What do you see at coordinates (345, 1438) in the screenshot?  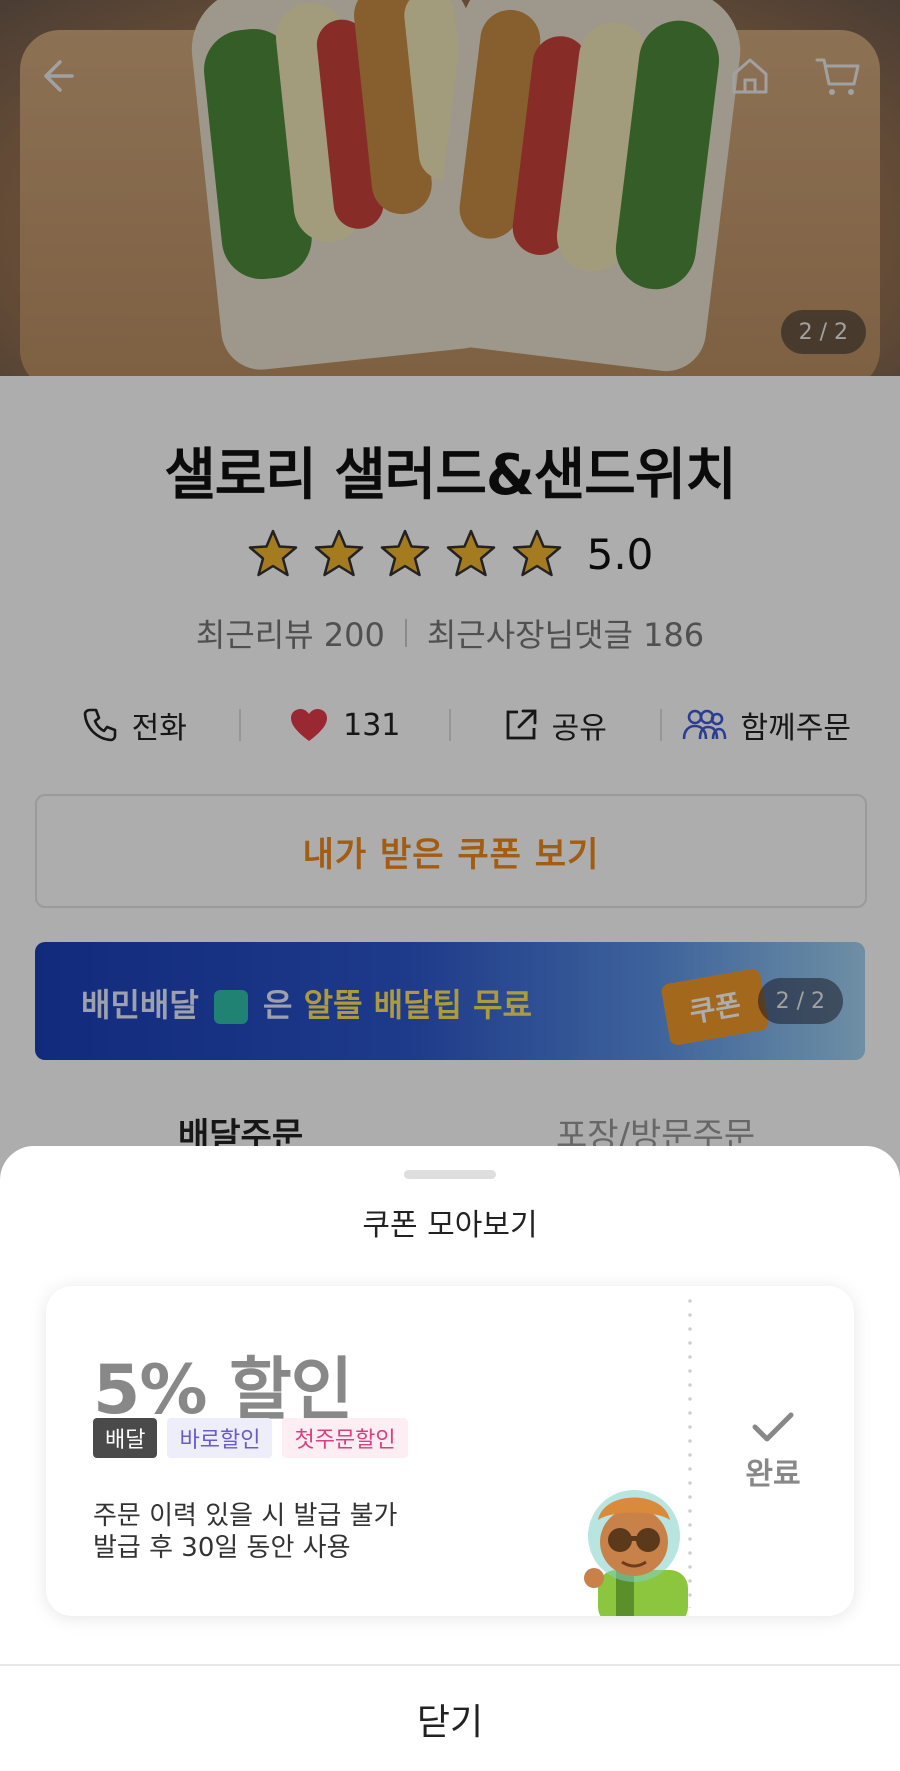 I see `tag-first-order: 첫주문할인` at bounding box center [345, 1438].